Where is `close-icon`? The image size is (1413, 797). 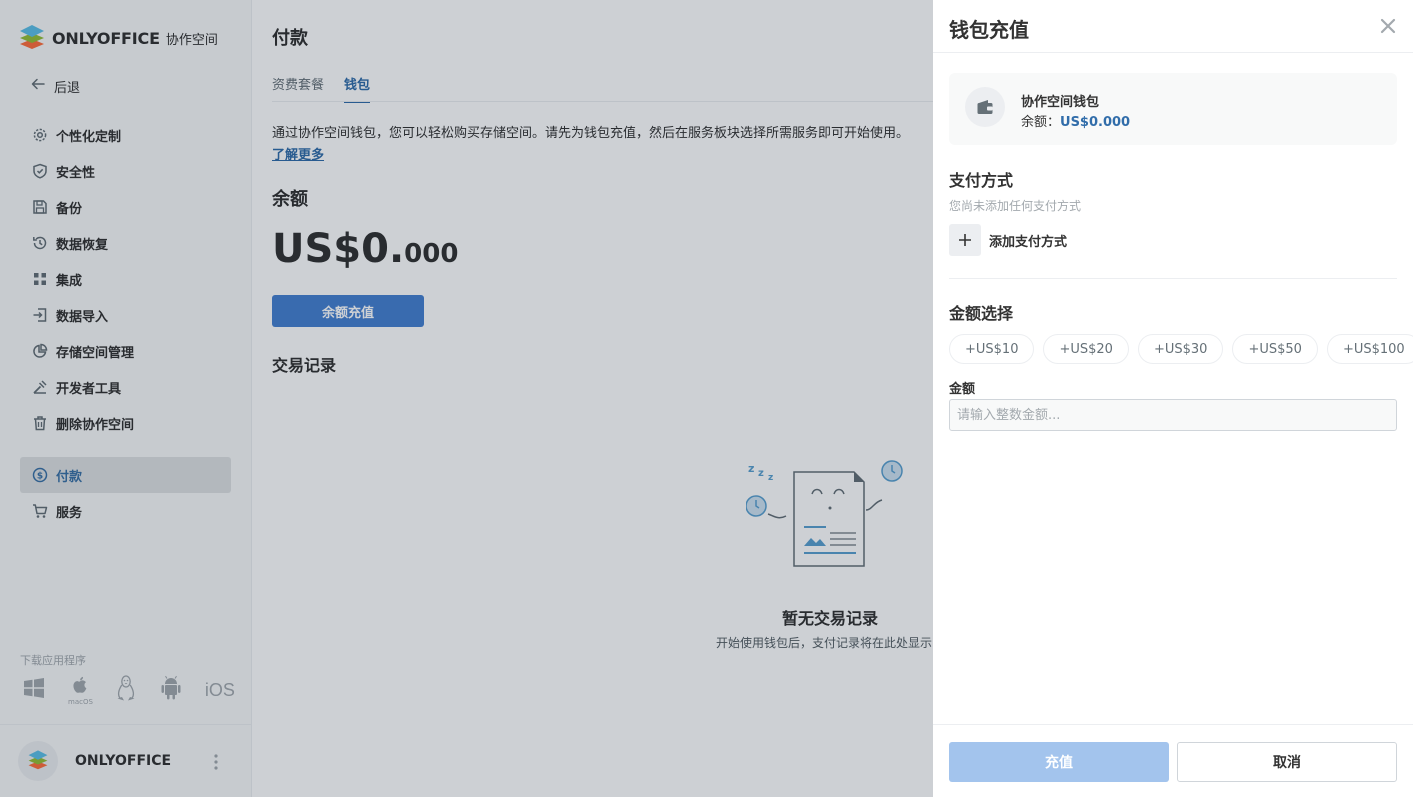
close-icon is located at coordinates (1388, 28).